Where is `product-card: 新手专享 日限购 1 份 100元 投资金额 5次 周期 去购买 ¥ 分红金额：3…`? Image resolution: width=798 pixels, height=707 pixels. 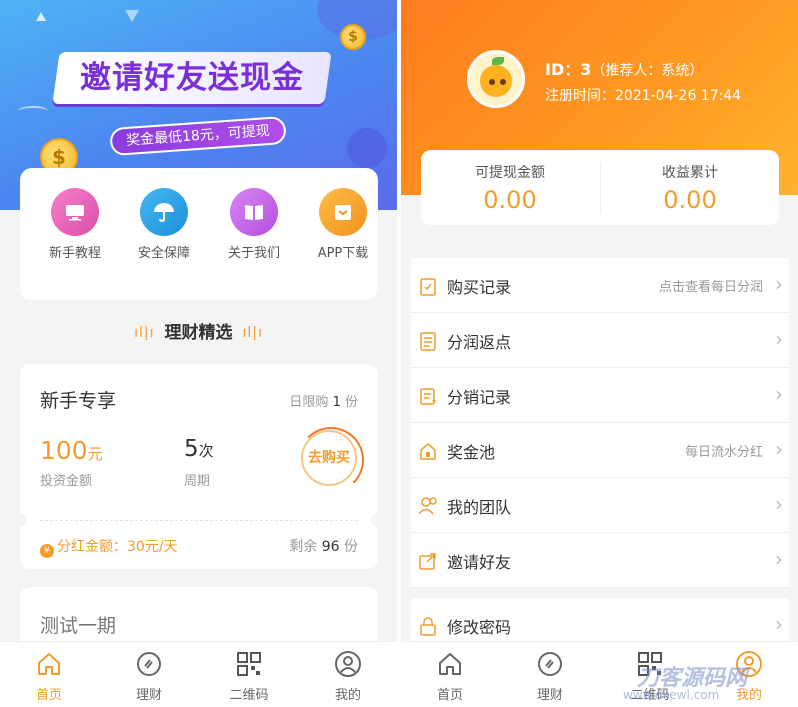
product-card: 新手专享 日限购 1 份 100元 投资金额 5次 周期 去购买 ¥ 分红金额：3… is located at coordinates (199, 466).